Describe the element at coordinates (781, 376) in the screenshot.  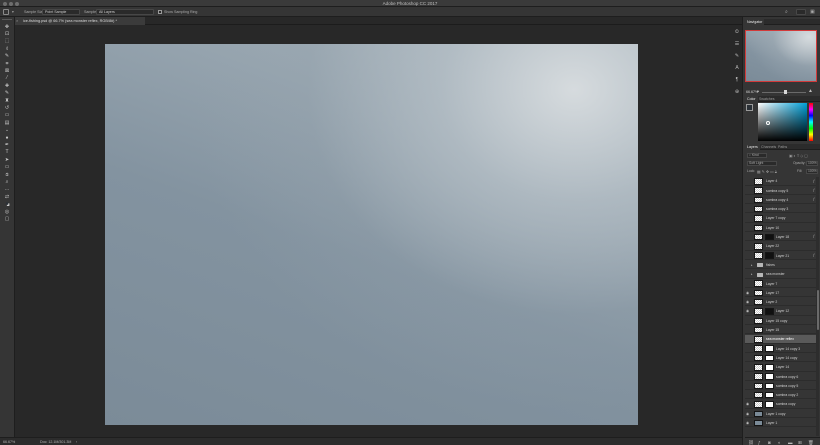
I see `layer-row: sombra copy 6` at that location.